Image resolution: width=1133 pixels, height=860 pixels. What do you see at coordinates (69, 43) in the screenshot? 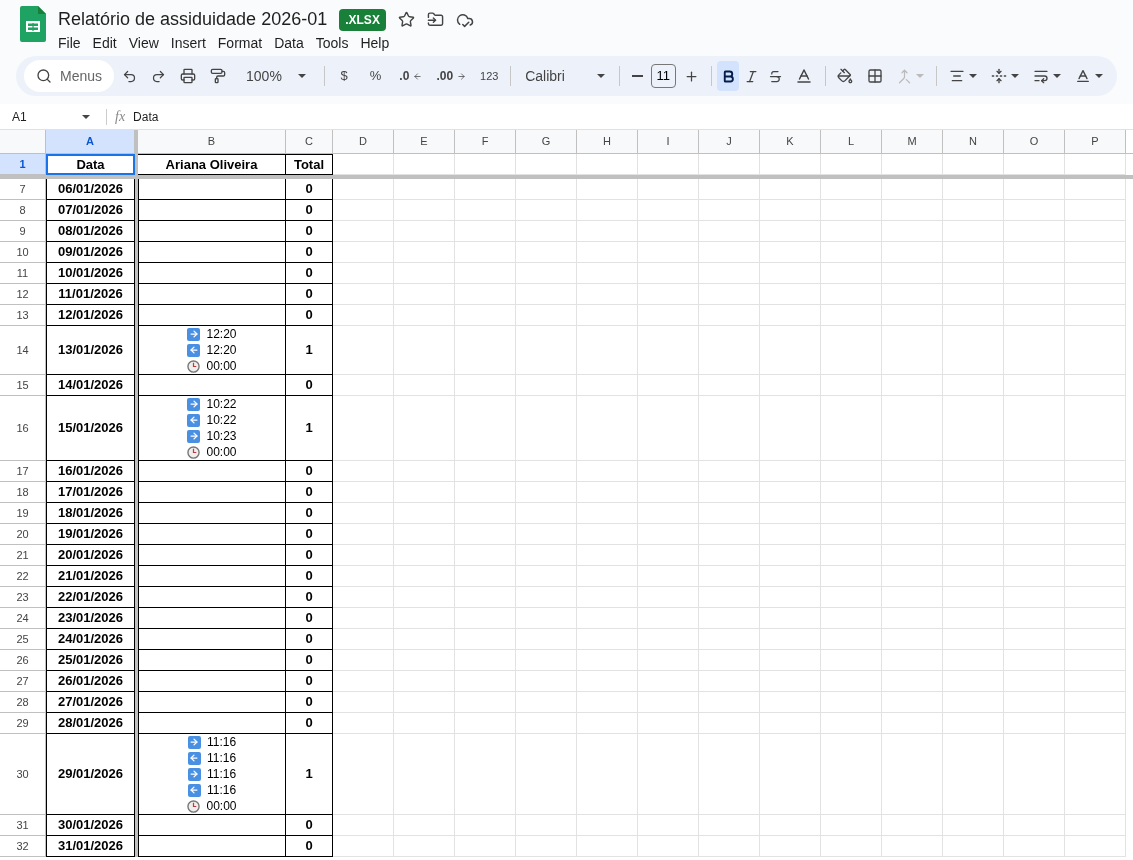
I see `menu-item: File` at bounding box center [69, 43].